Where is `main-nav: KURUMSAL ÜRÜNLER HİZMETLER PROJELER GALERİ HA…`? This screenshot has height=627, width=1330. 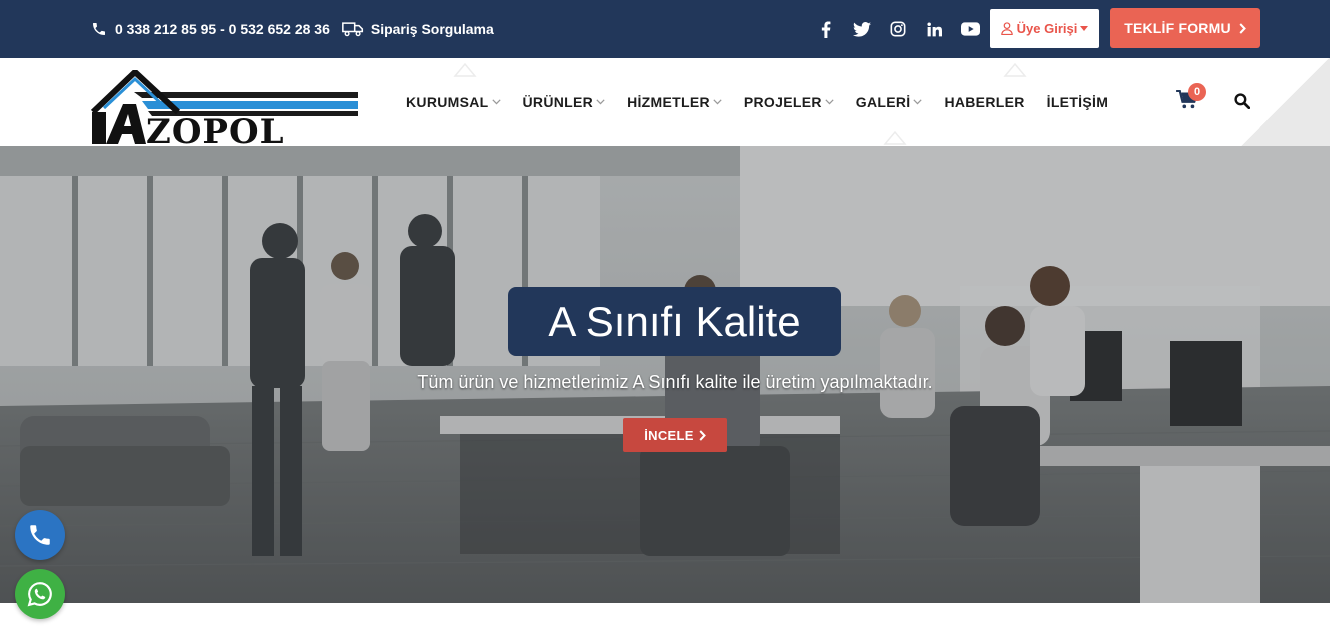
main-nav: KURUMSAL ÜRÜNLER HİZMETLER PROJELER GALERİ HA… is located at coordinates (757, 102).